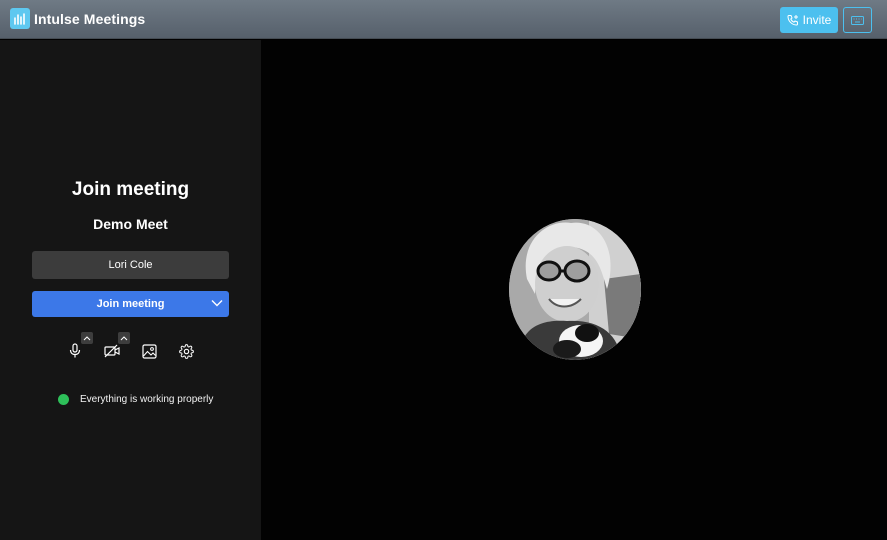 This screenshot has width=887, height=540. What do you see at coordinates (130, 224) in the screenshot?
I see `meeting-name: Demo Meet` at bounding box center [130, 224].